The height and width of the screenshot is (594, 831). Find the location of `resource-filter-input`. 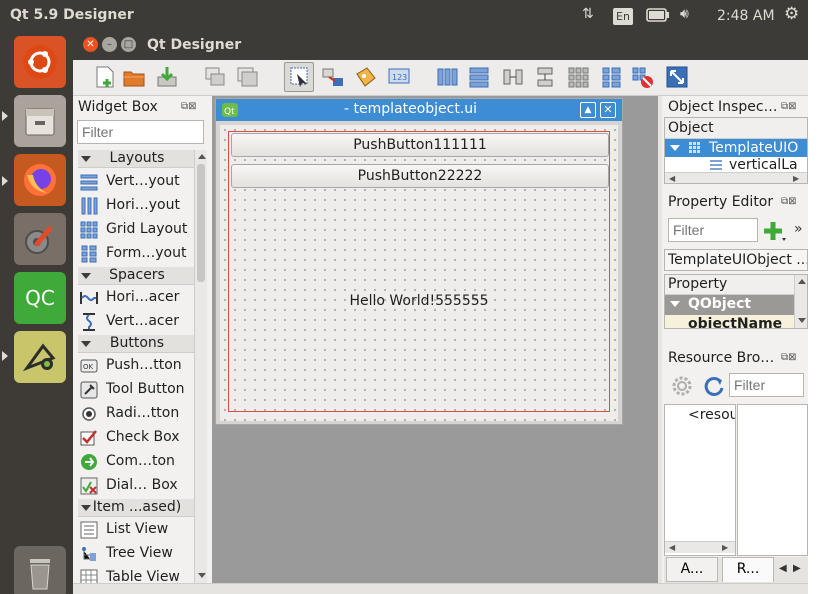

resource-filter-input is located at coordinates (766, 385).